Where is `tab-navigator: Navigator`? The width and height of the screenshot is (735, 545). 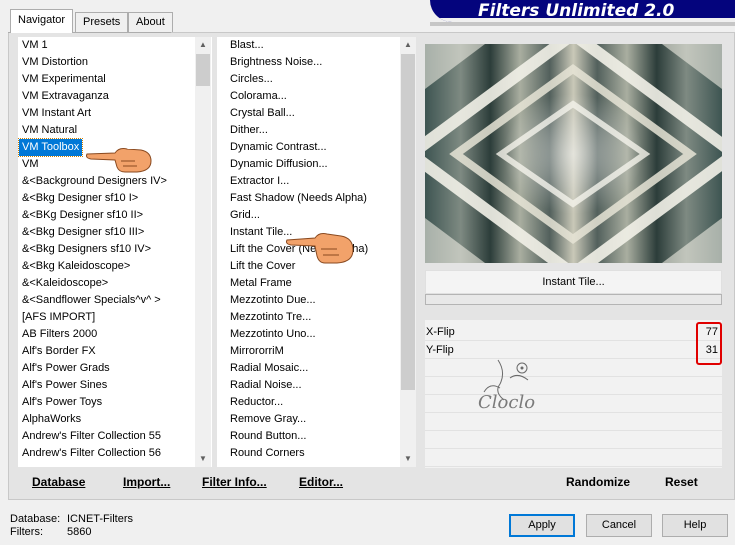 tab-navigator: Navigator is located at coordinates (42, 21).